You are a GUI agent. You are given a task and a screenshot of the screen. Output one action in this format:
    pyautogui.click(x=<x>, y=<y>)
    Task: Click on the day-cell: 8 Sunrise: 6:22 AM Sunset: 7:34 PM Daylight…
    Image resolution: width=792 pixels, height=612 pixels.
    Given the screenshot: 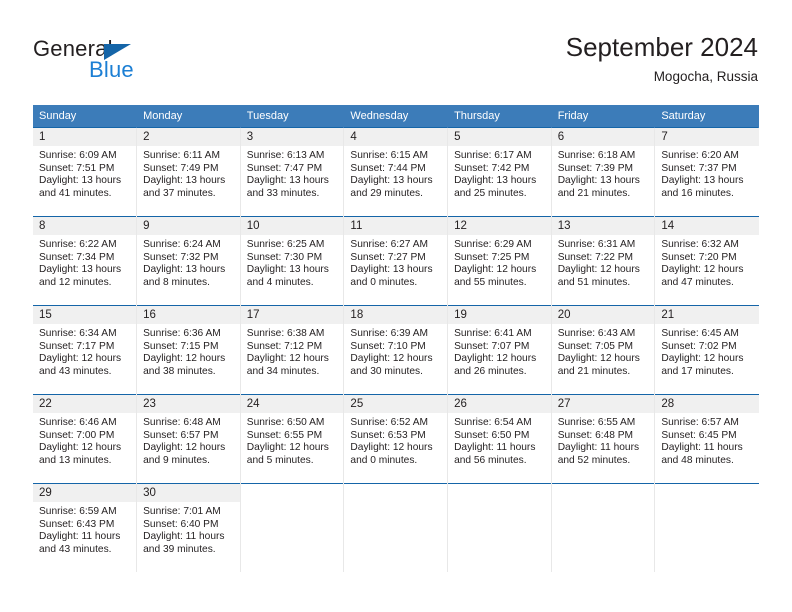 What is the action you would take?
    pyautogui.click(x=85, y=261)
    